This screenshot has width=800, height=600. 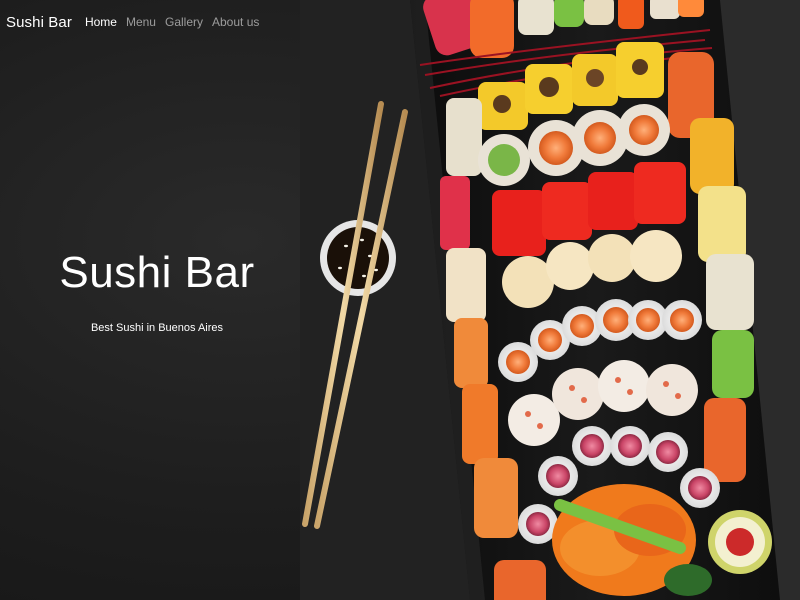 What do you see at coordinates (235, 22) in the screenshot?
I see `nav-link-about-us: About us` at bounding box center [235, 22].